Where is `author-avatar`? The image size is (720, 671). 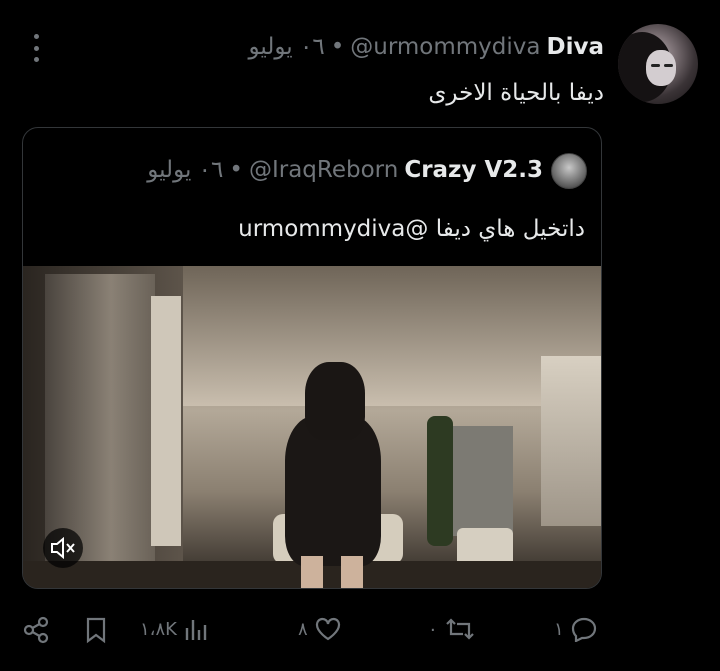 author-avatar is located at coordinates (658, 64).